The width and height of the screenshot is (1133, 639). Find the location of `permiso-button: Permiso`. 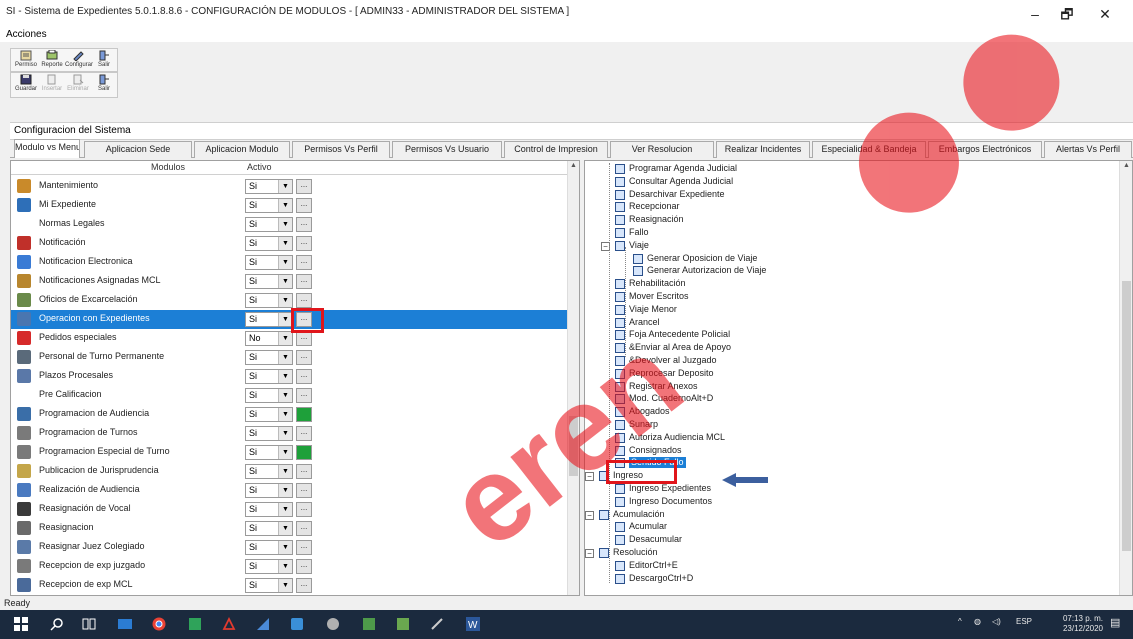

permiso-button: Permiso is located at coordinates (26, 59).